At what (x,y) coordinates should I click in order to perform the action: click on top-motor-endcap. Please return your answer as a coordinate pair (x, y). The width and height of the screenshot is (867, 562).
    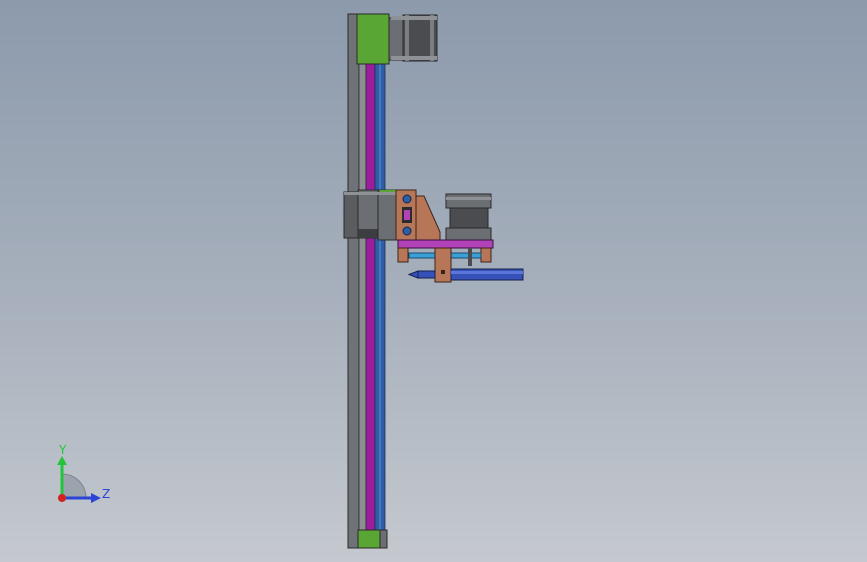
    Looking at the image, I should click on (432, 38).